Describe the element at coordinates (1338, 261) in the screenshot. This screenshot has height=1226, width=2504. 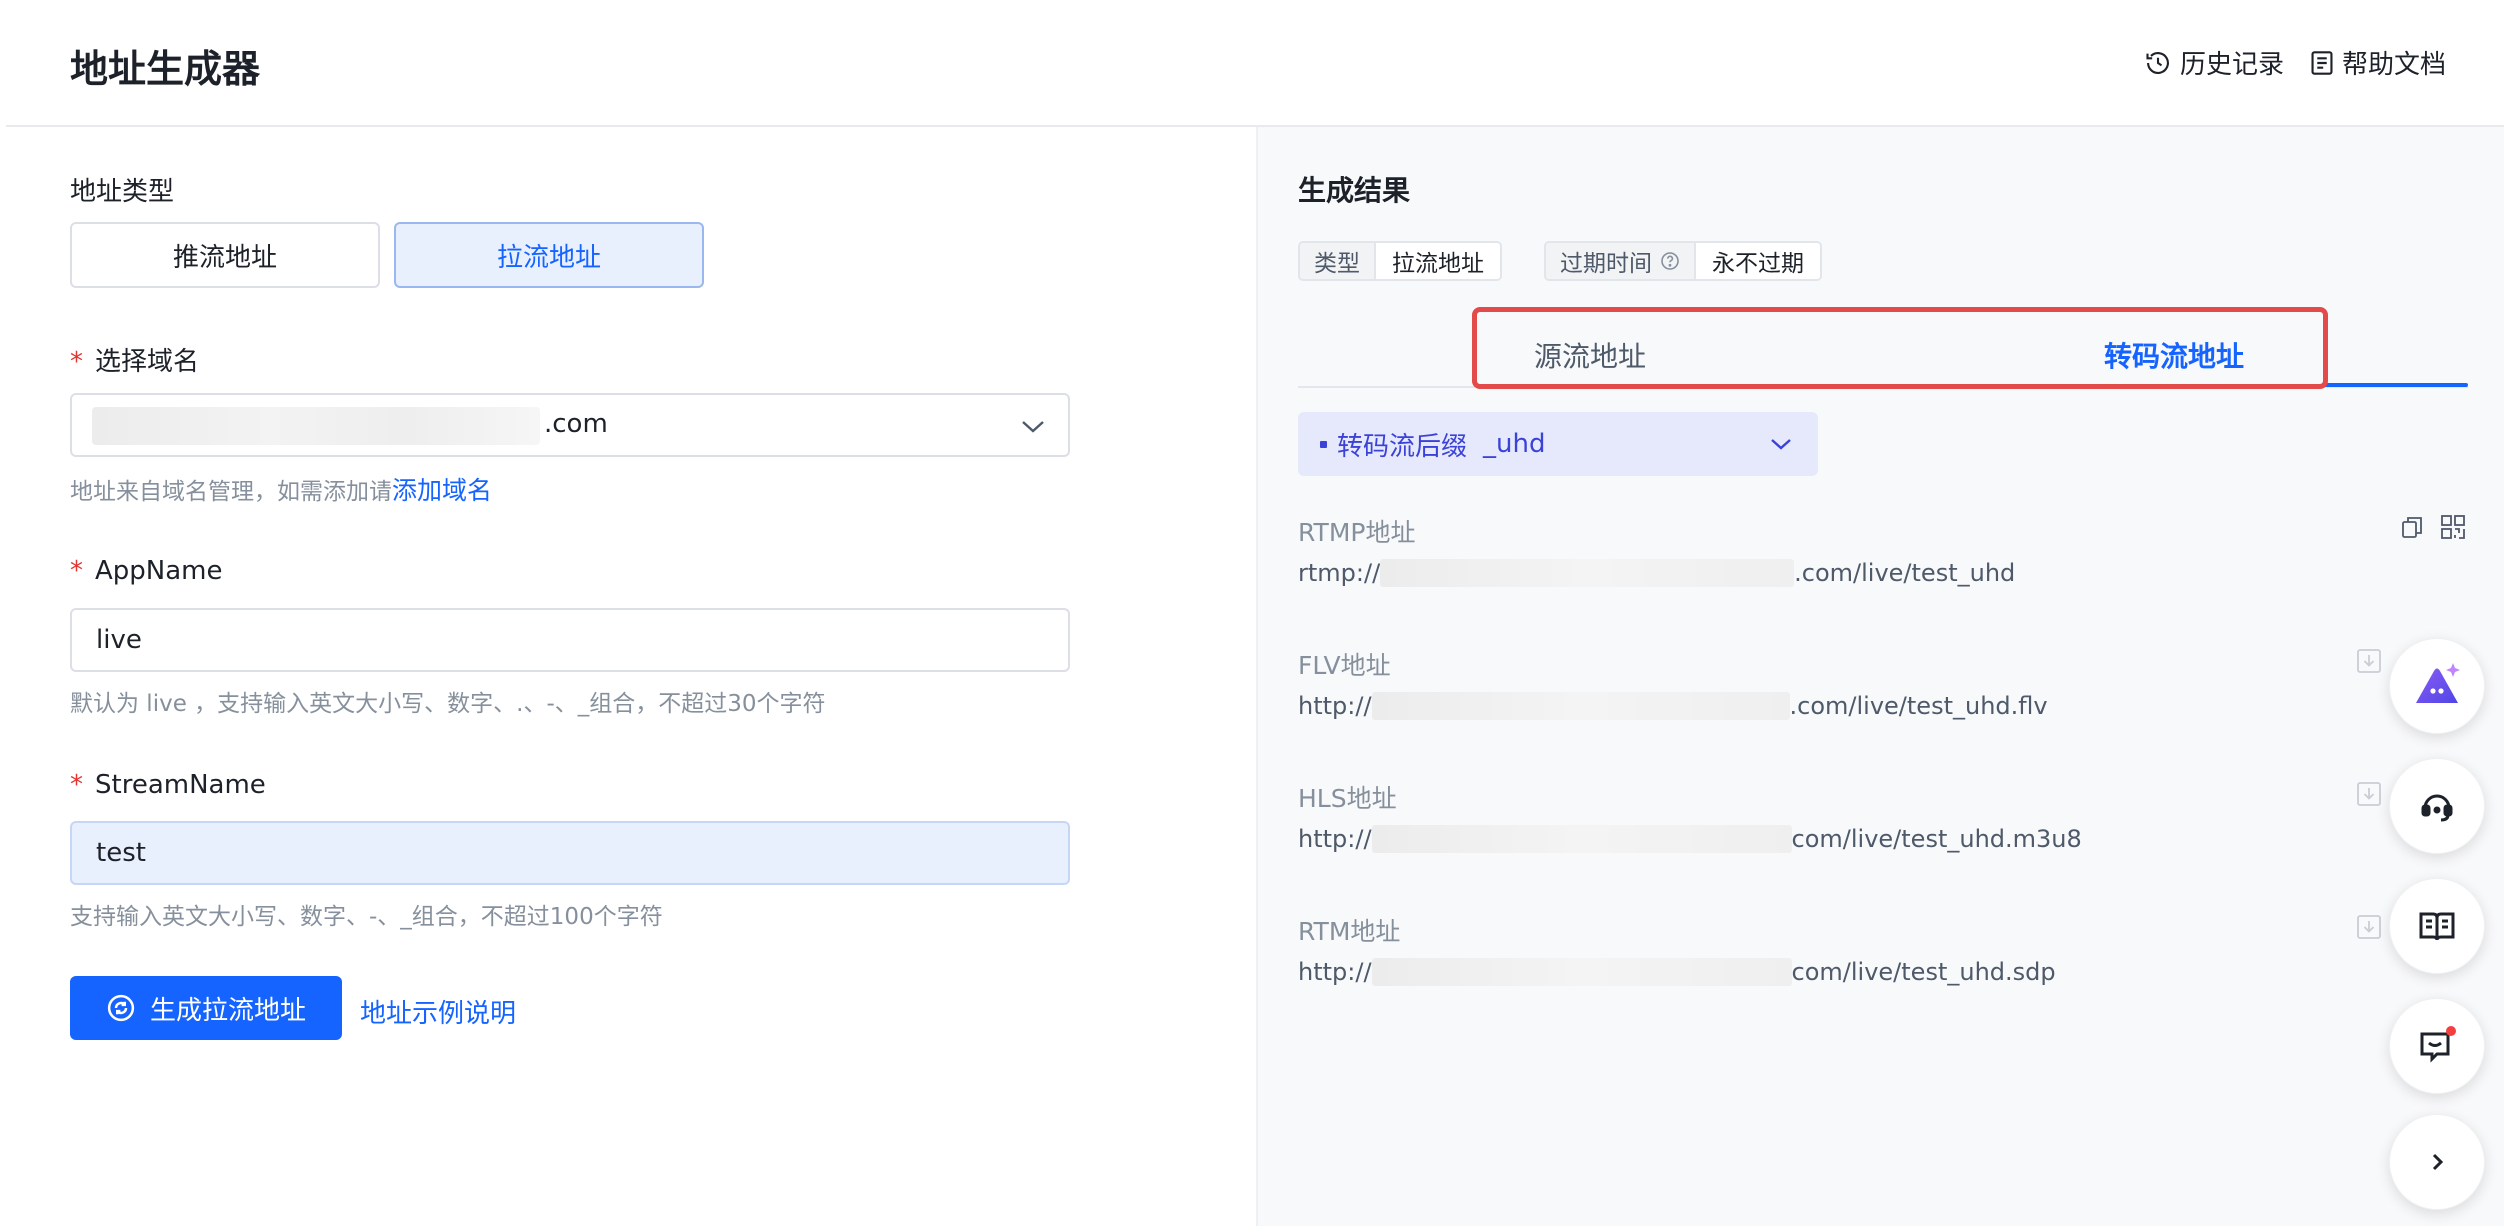
I see `type-tag-key: 类型` at that location.